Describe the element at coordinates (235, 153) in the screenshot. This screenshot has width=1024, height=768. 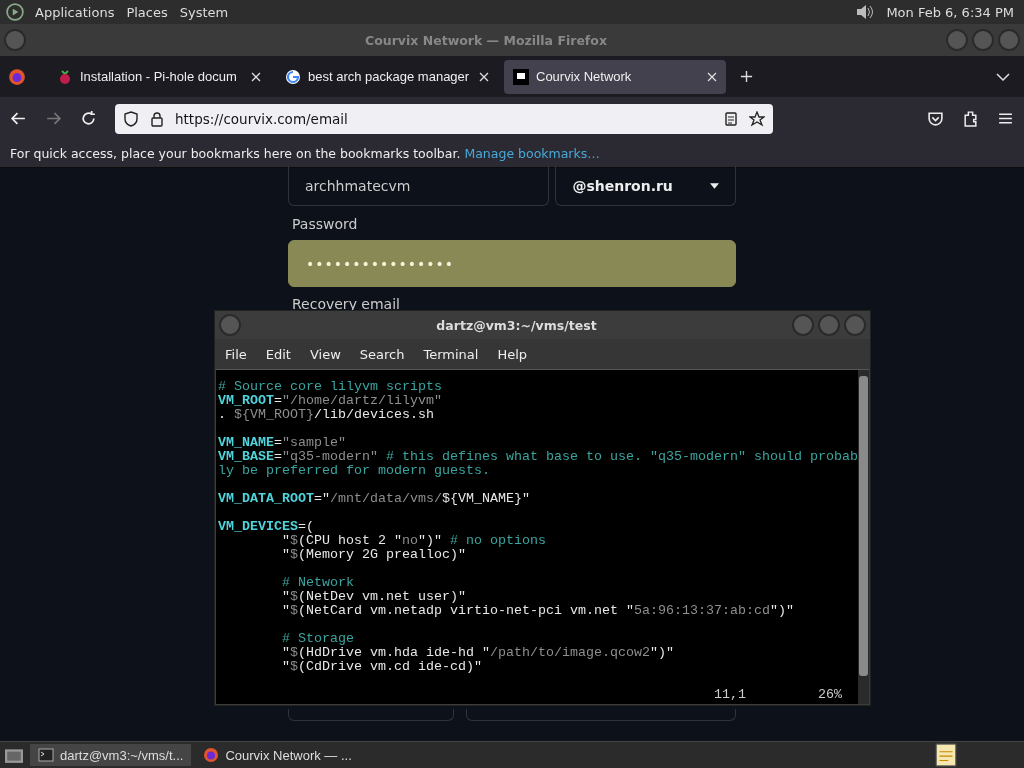
I see `bookmarks-hint: For quick access, place your bookmarks here on the bookmarks toolbar.` at that location.